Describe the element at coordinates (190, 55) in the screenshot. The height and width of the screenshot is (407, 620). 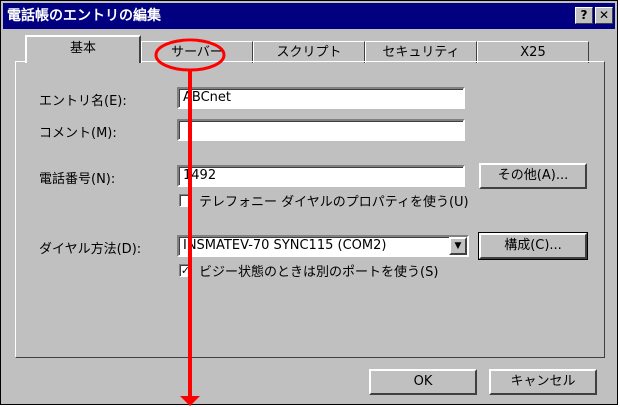
I see `highlight-ellipse` at that location.